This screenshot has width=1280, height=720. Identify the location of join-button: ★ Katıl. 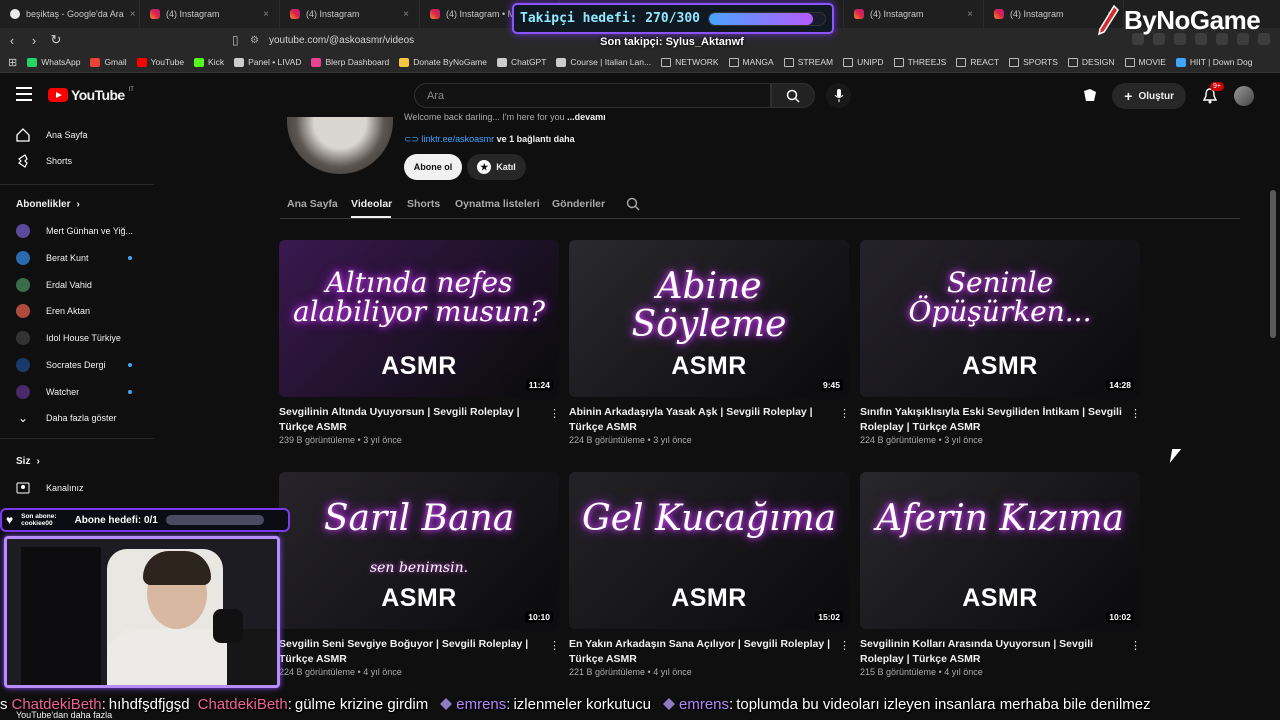
(496, 167).